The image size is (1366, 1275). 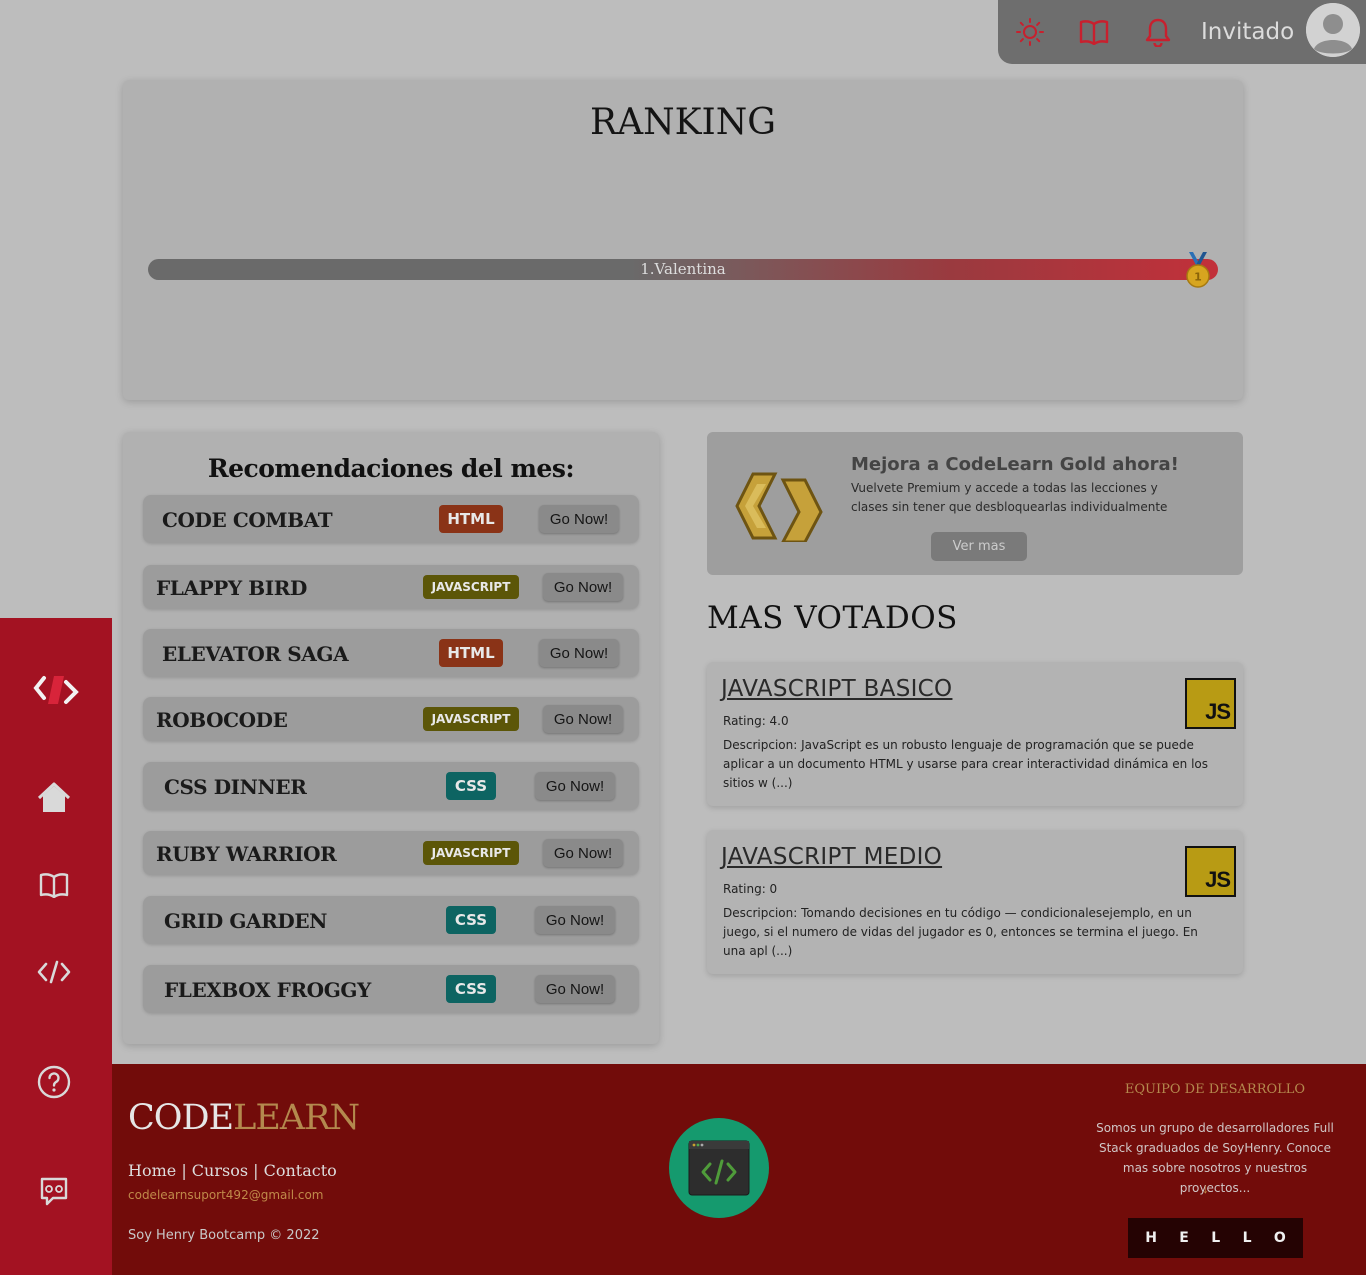 What do you see at coordinates (181, 1118) in the screenshot?
I see `footer-logo-code: CODE` at bounding box center [181, 1118].